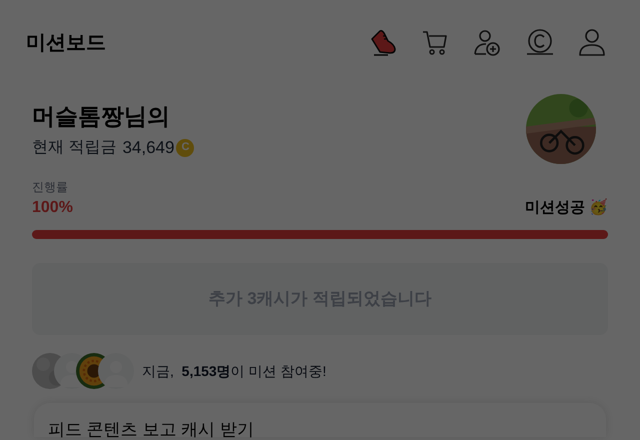 The image size is (640, 440). Describe the element at coordinates (116, 371) in the screenshot. I see `default-avatar-icon` at that location.